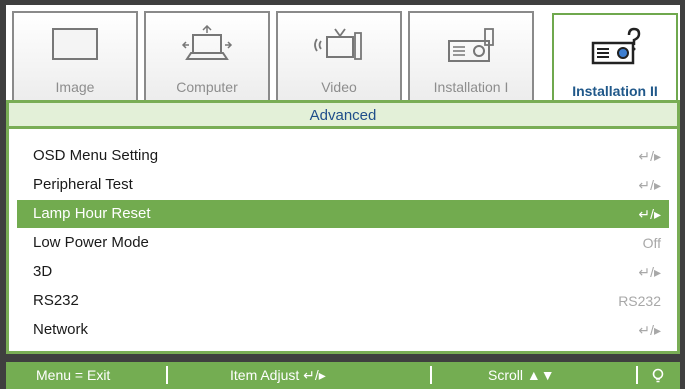 The image size is (685, 389). I want to click on item-label: RS232, so click(56, 300).